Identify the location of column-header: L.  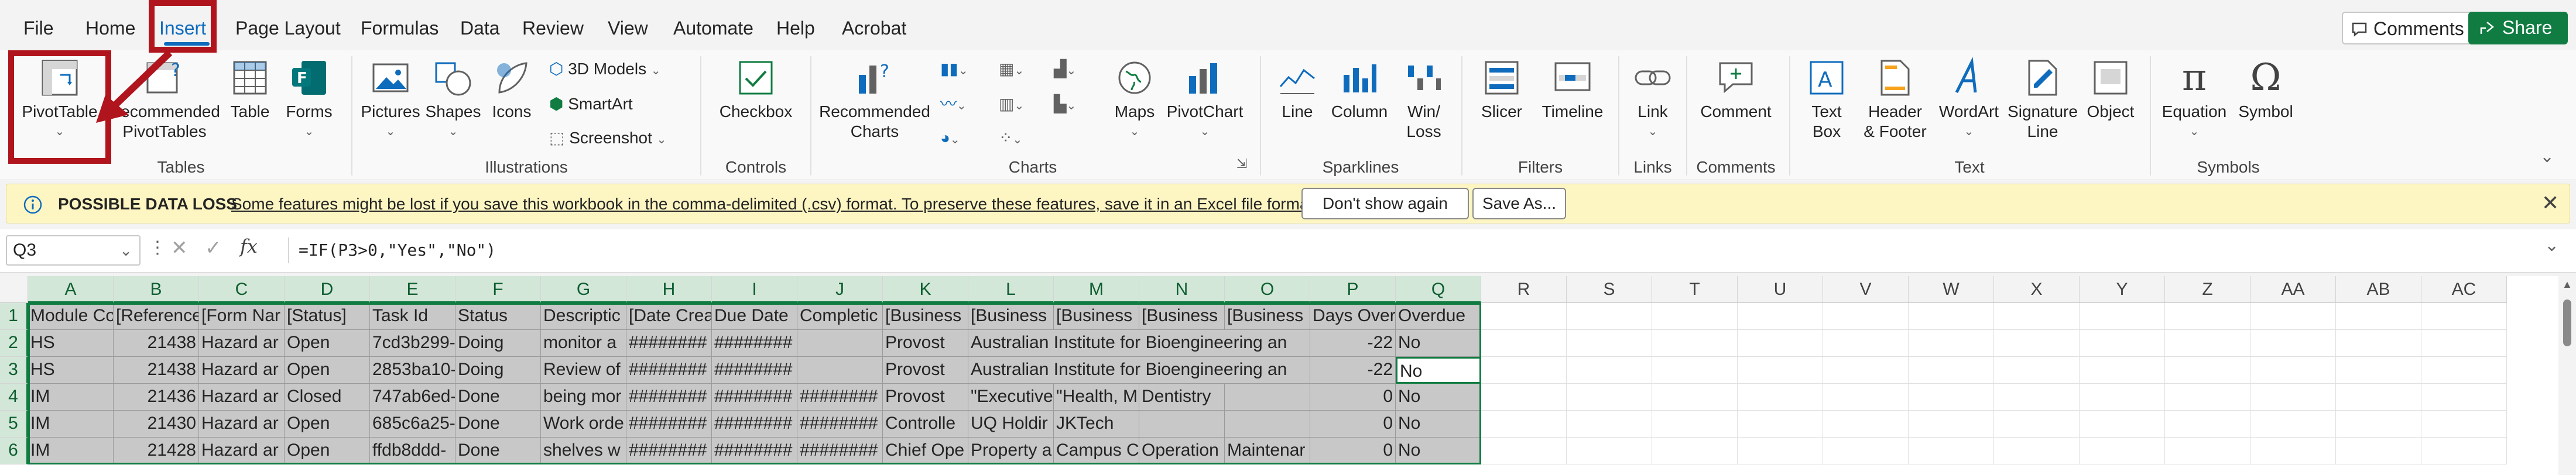
(1011, 289).